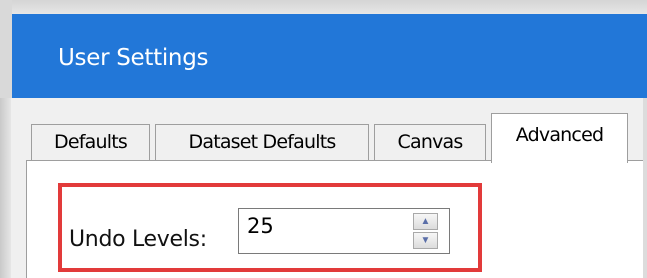  What do you see at coordinates (133, 58) in the screenshot?
I see `window-title: User Settings` at bounding box center [133, 58].